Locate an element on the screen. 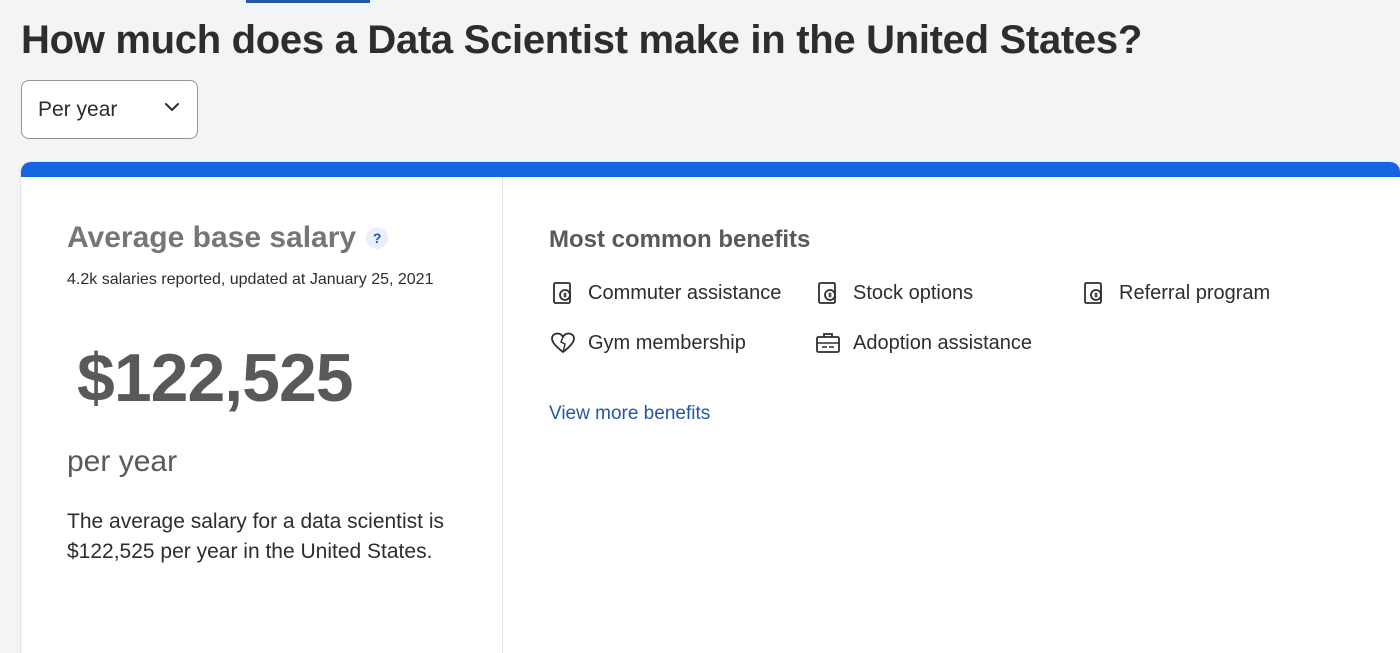 The height and width of the screenshot is (653, 1400). salary-amount: $122,525 is located at coordinates (215, 378).